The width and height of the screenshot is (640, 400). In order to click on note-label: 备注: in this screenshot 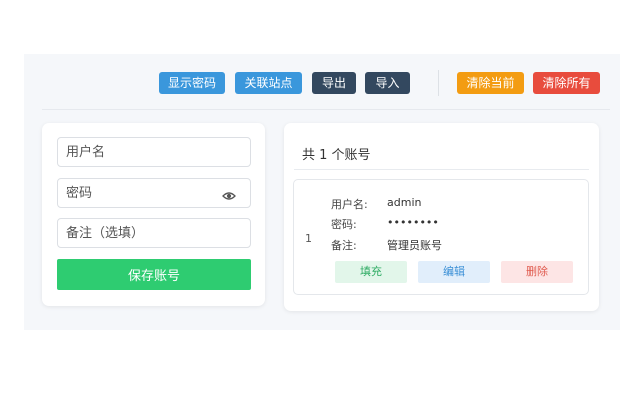, I will do `click(344, 245)`.